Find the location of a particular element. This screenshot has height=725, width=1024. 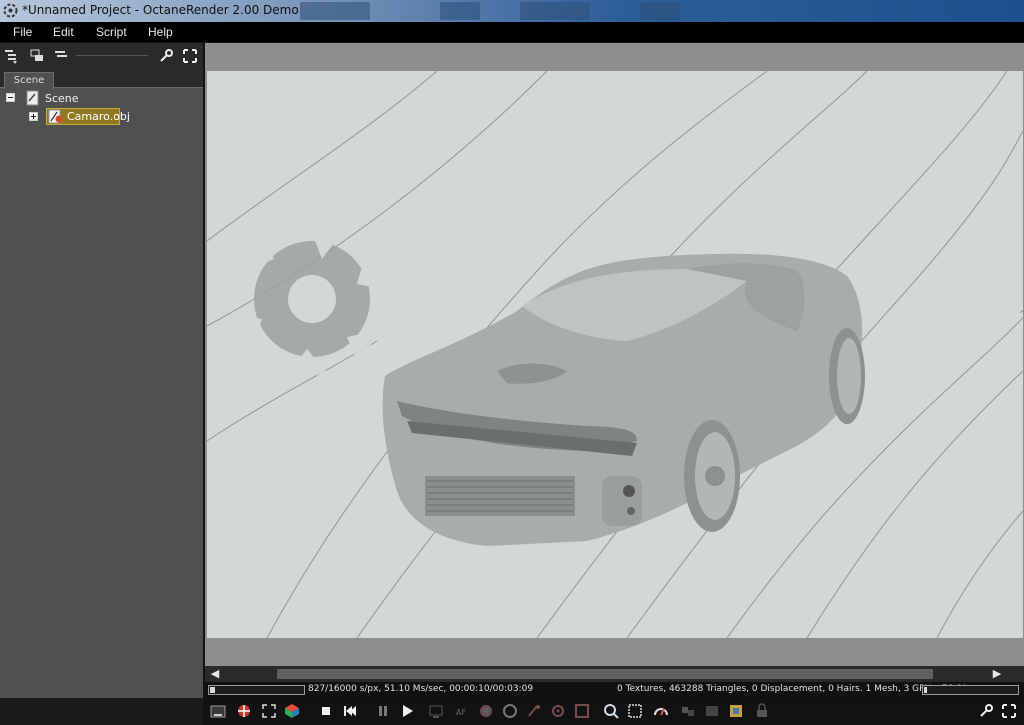

menu-edit: Edit is located at coordinates (63, 32).